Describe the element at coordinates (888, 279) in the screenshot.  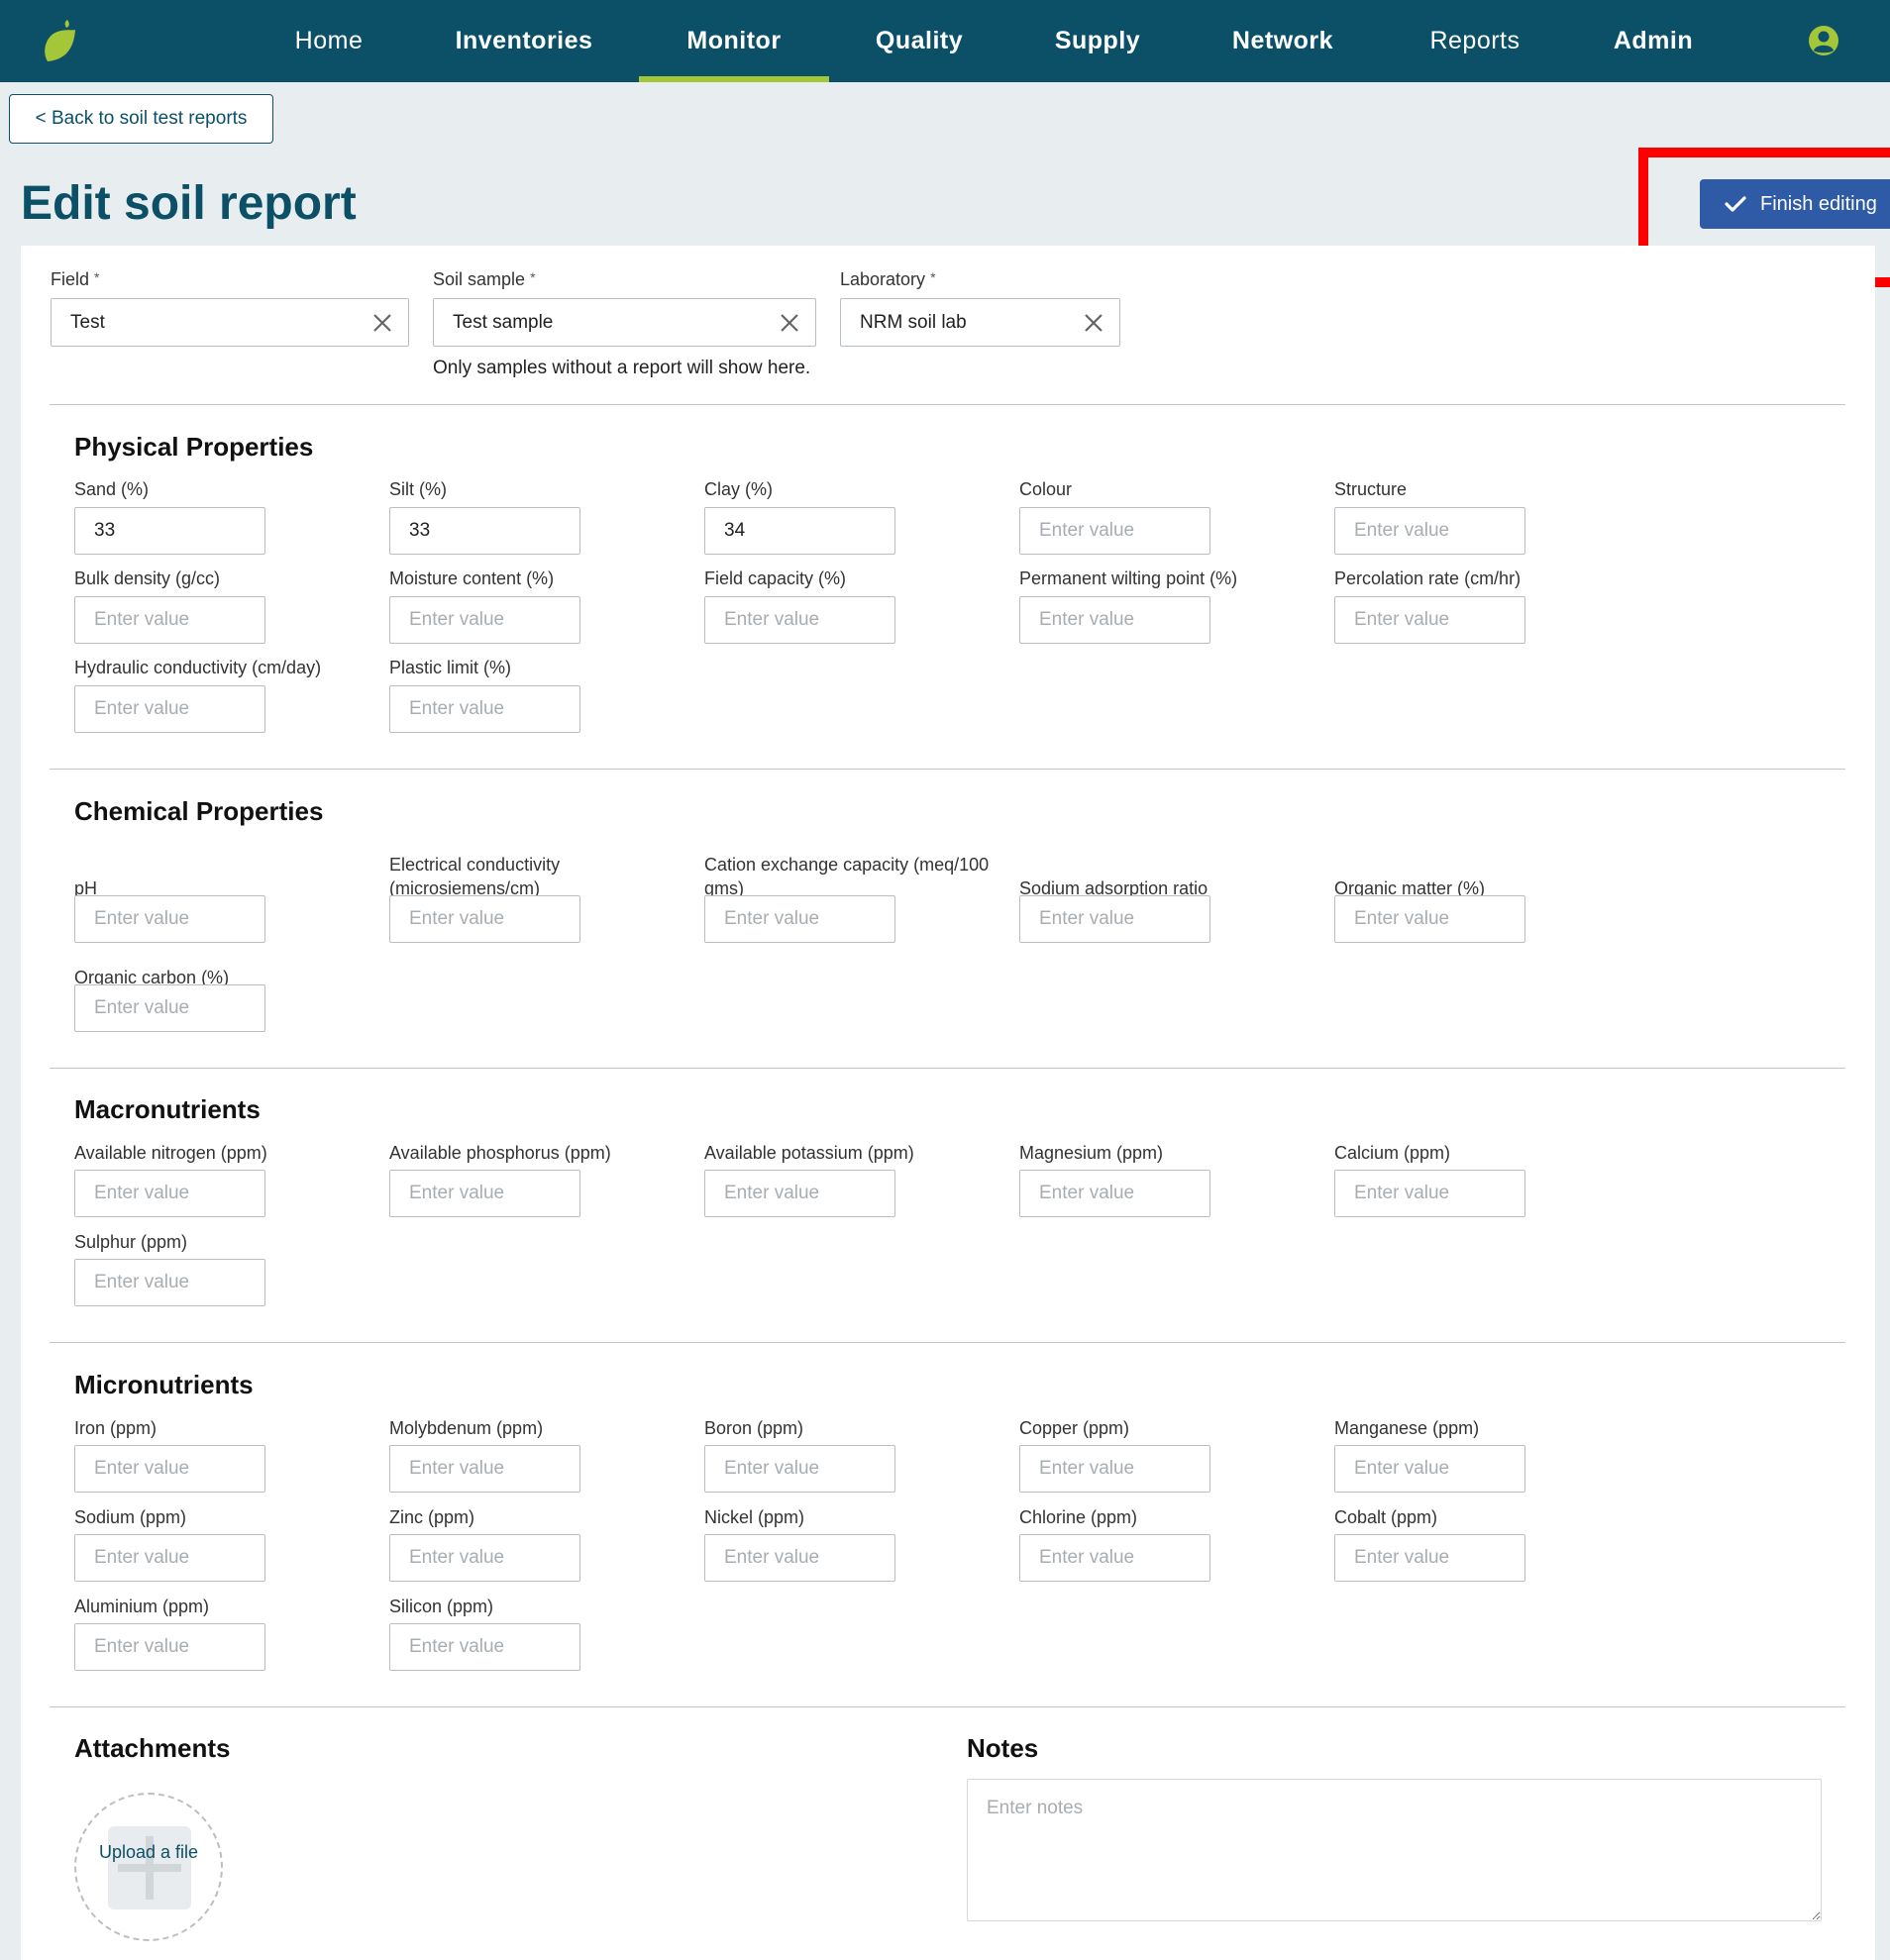
I see `laboratory-label: Laboratory *` at that location.